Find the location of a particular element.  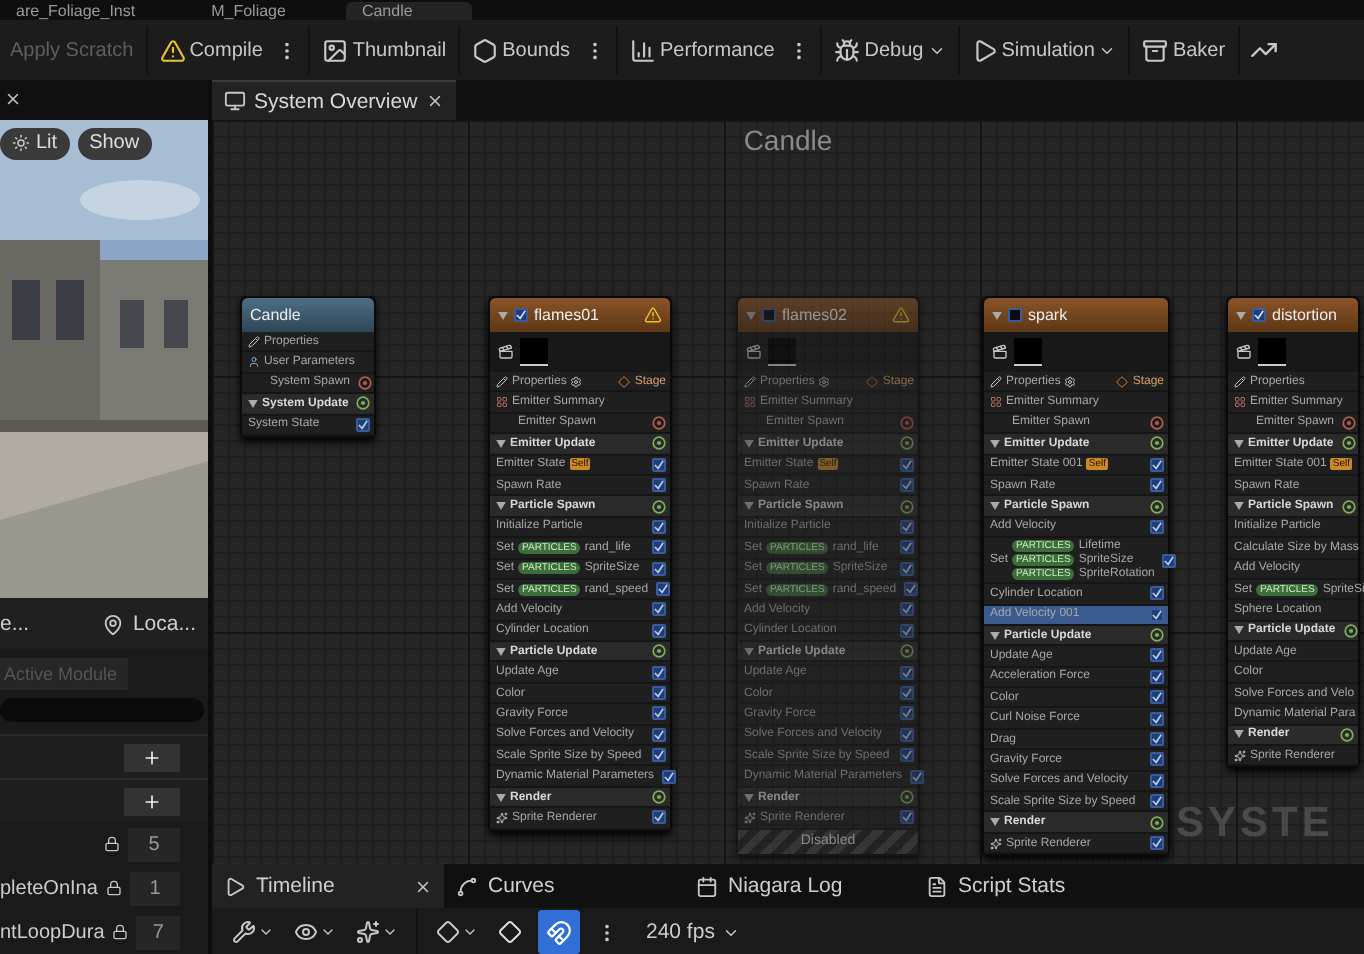

graph-title: Candle is located at coordinates (788, 140).